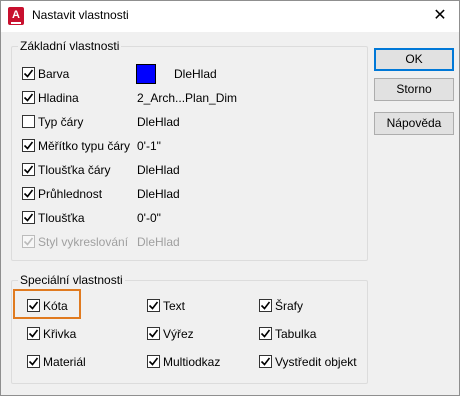  I want to click on label-center-object: Vystředit objekt, so click(316, 362).